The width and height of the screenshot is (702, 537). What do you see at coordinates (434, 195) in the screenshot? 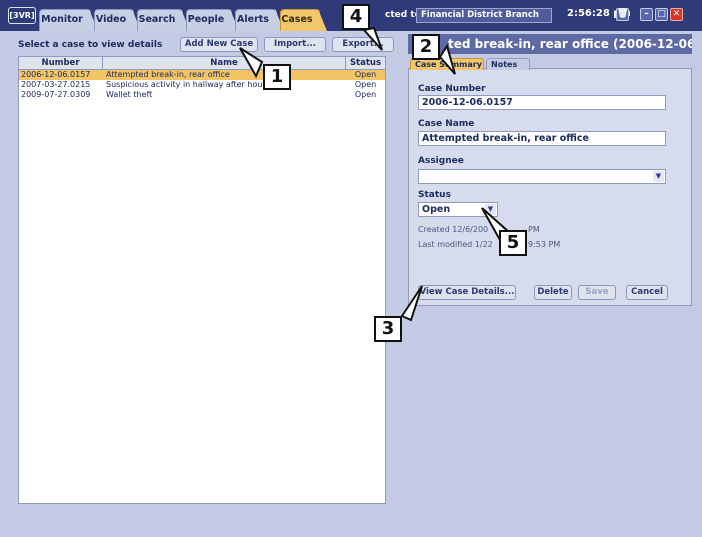
I see `status-label: Status` at bounding box center [434, 195].